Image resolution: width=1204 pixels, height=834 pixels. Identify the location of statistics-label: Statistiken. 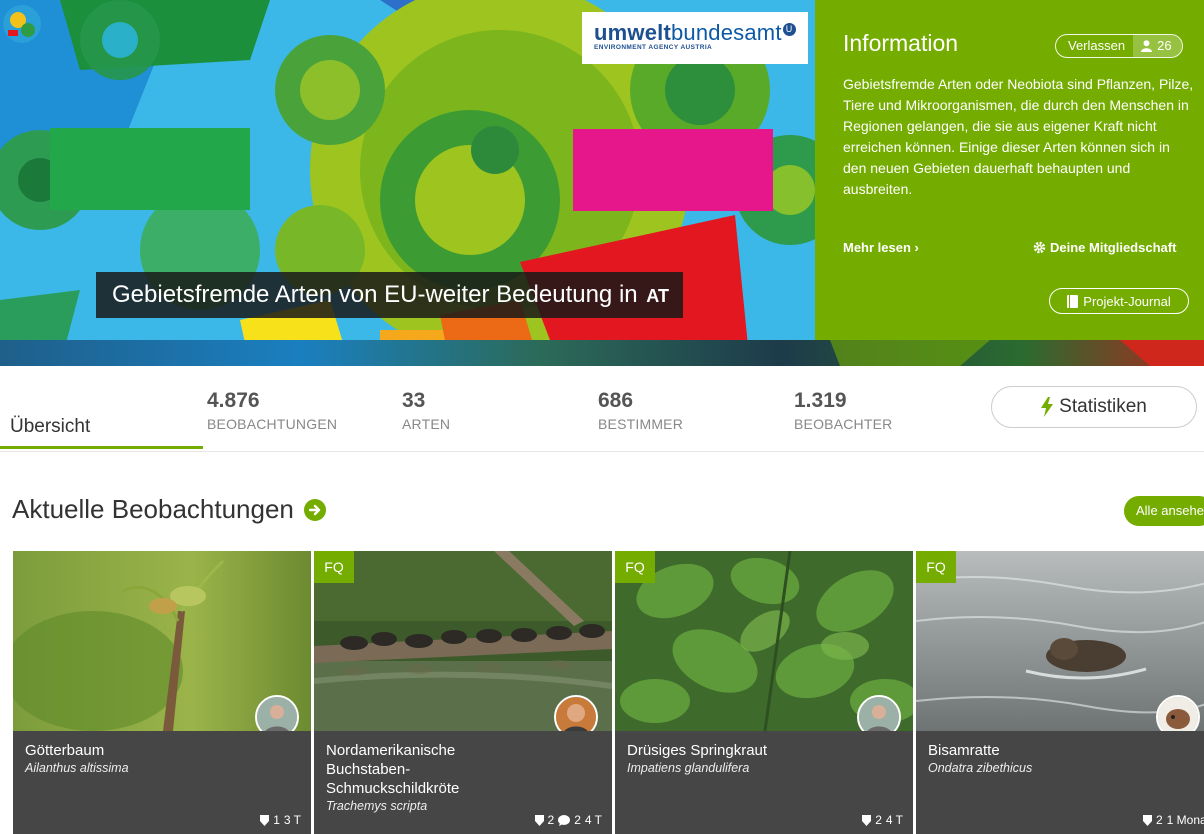
(1103, 406).